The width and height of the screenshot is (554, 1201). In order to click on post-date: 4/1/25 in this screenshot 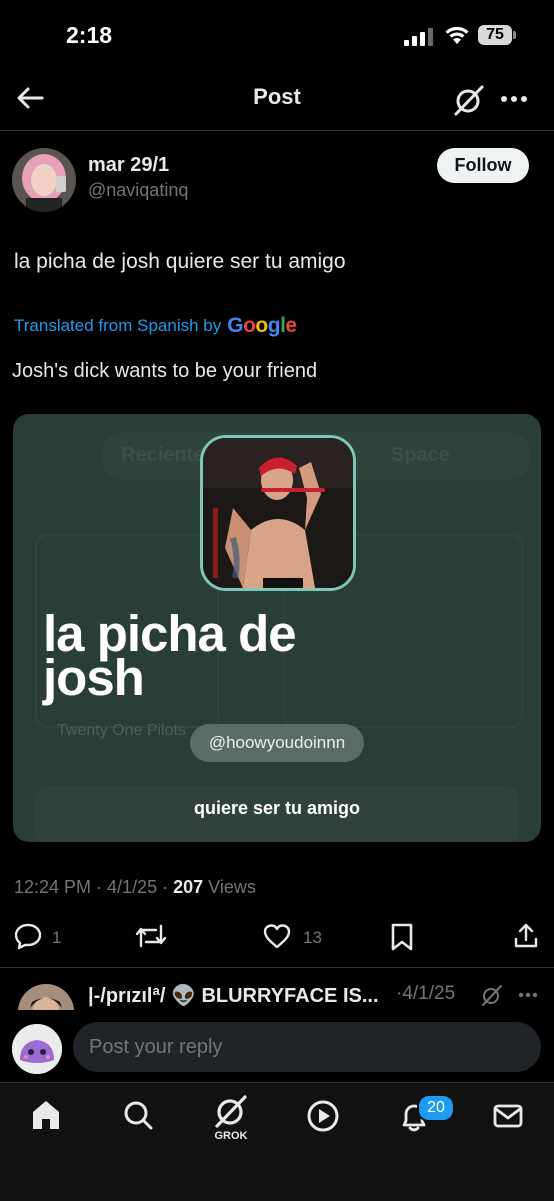, I will do `click(132, 887)`.